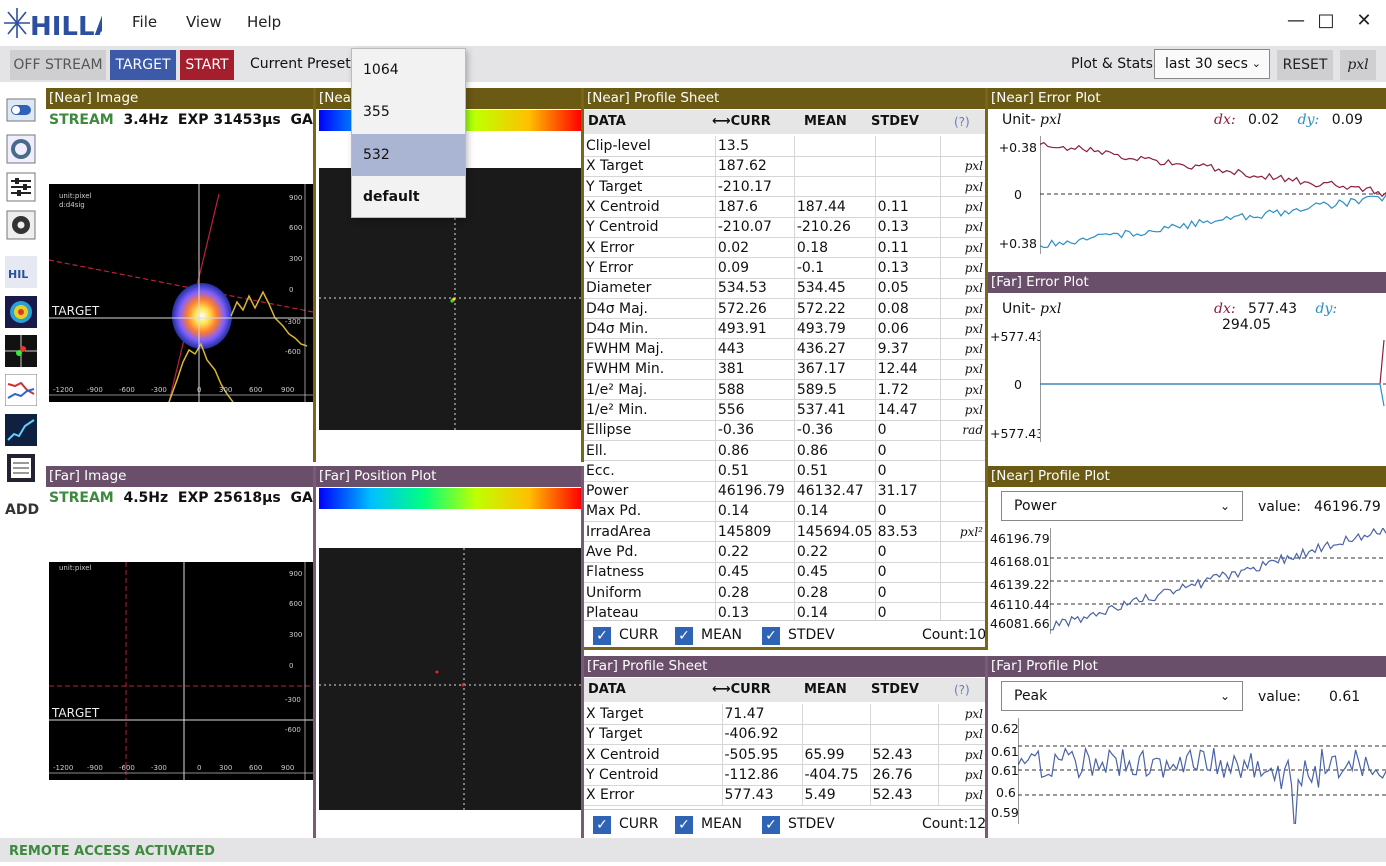  Describe the element at coordinates (144, 22) in the screenshot. I see `menu-file: File` at that location.